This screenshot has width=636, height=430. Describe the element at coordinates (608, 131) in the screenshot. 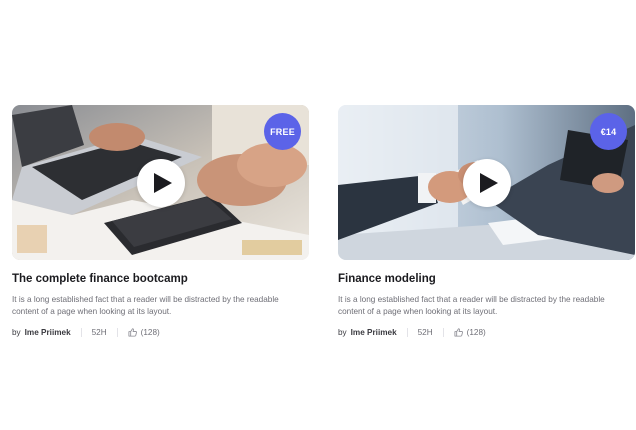

I see `price-badge: €14` at that location.